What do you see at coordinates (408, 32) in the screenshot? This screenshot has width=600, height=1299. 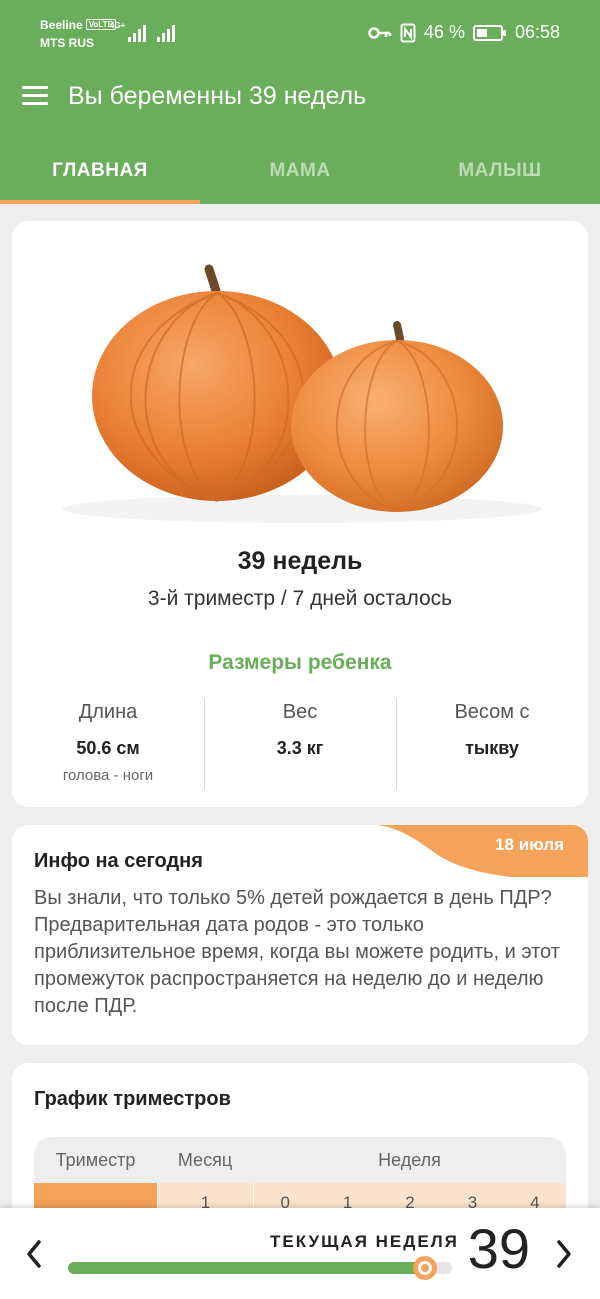 I see `nfc-icon` at bounding box center [408, 32].